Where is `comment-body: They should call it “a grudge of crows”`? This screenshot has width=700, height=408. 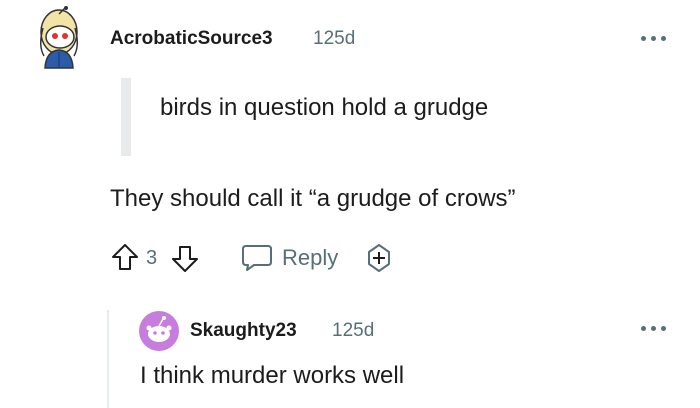
comment-body: They should call it “a grudge of crows” is located at coordinates (313, 198).